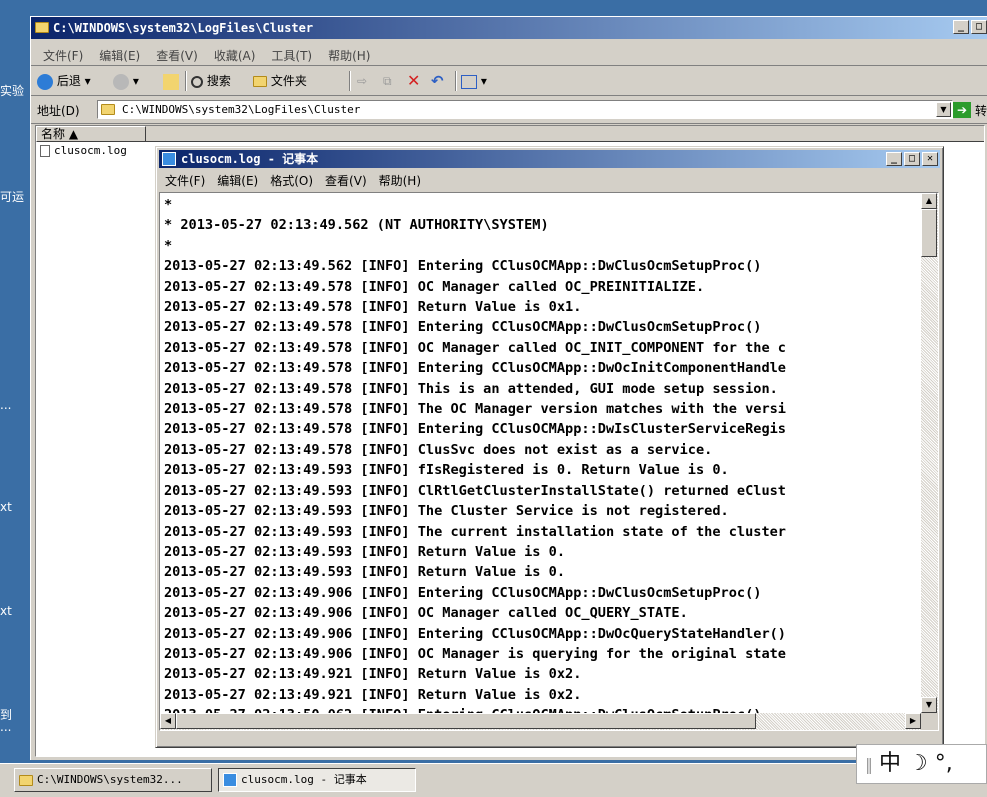 This screenshot has width=987, height=797. What do you see at coordinates (509, 81) in the screenshot?
I see `explorer-toolbar: 后退 ▾ ▾ 搜索 文件夹 ⇨ ⧉ ✕ ↶ ▾` at bounding box center [509, 81].